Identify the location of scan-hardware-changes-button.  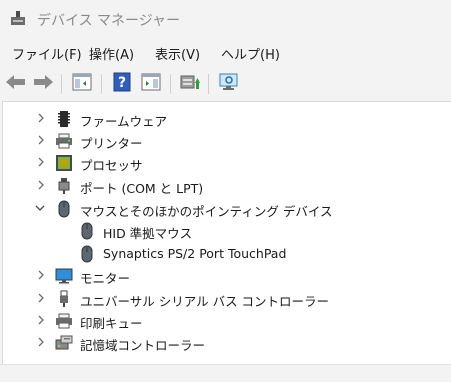
(229, 83).